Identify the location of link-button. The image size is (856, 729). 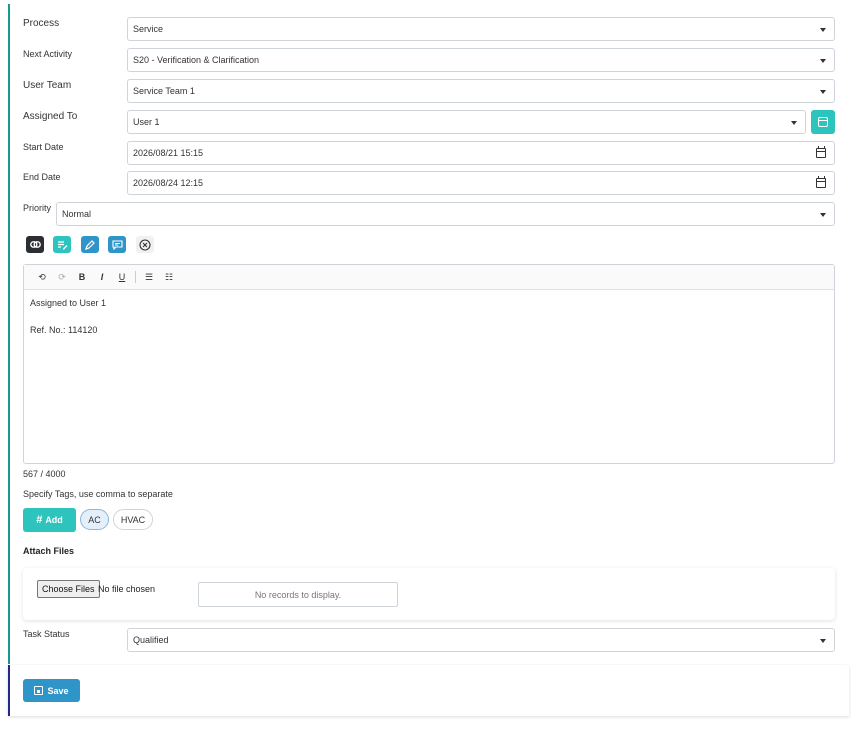
(35, 244).